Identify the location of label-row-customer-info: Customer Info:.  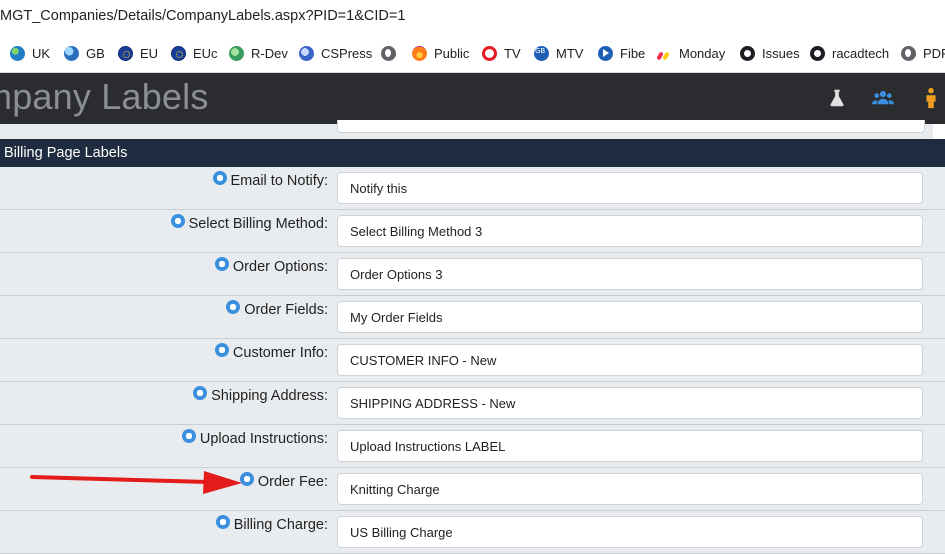
(472, 360).